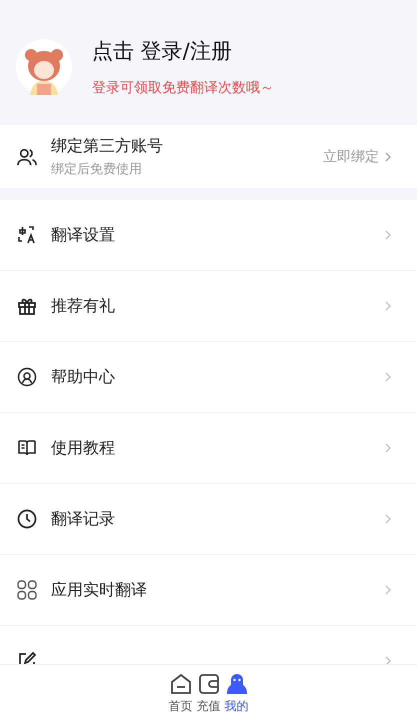 Image resolution: width=417 pixels, height=720 pixels. I want to click on apps-grid-icon, so click(27, 590).